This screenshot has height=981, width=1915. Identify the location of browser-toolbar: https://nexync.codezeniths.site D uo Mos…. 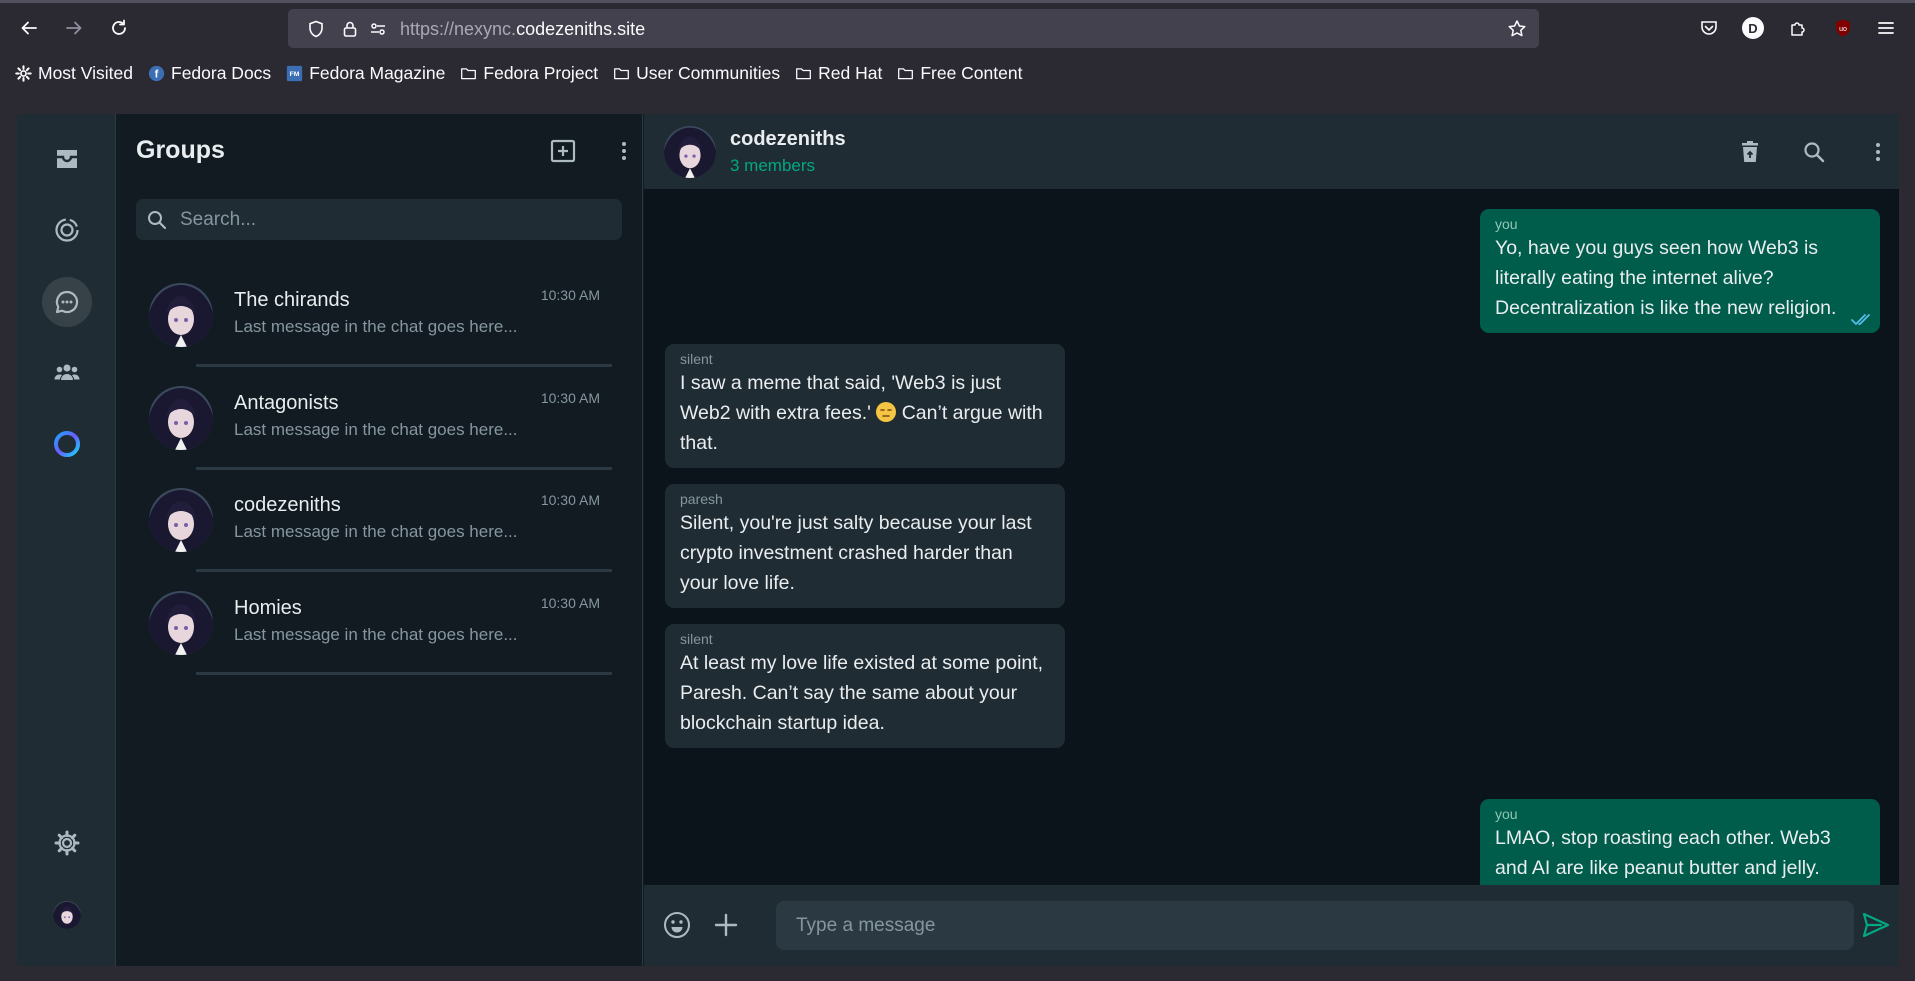
(957, 45).